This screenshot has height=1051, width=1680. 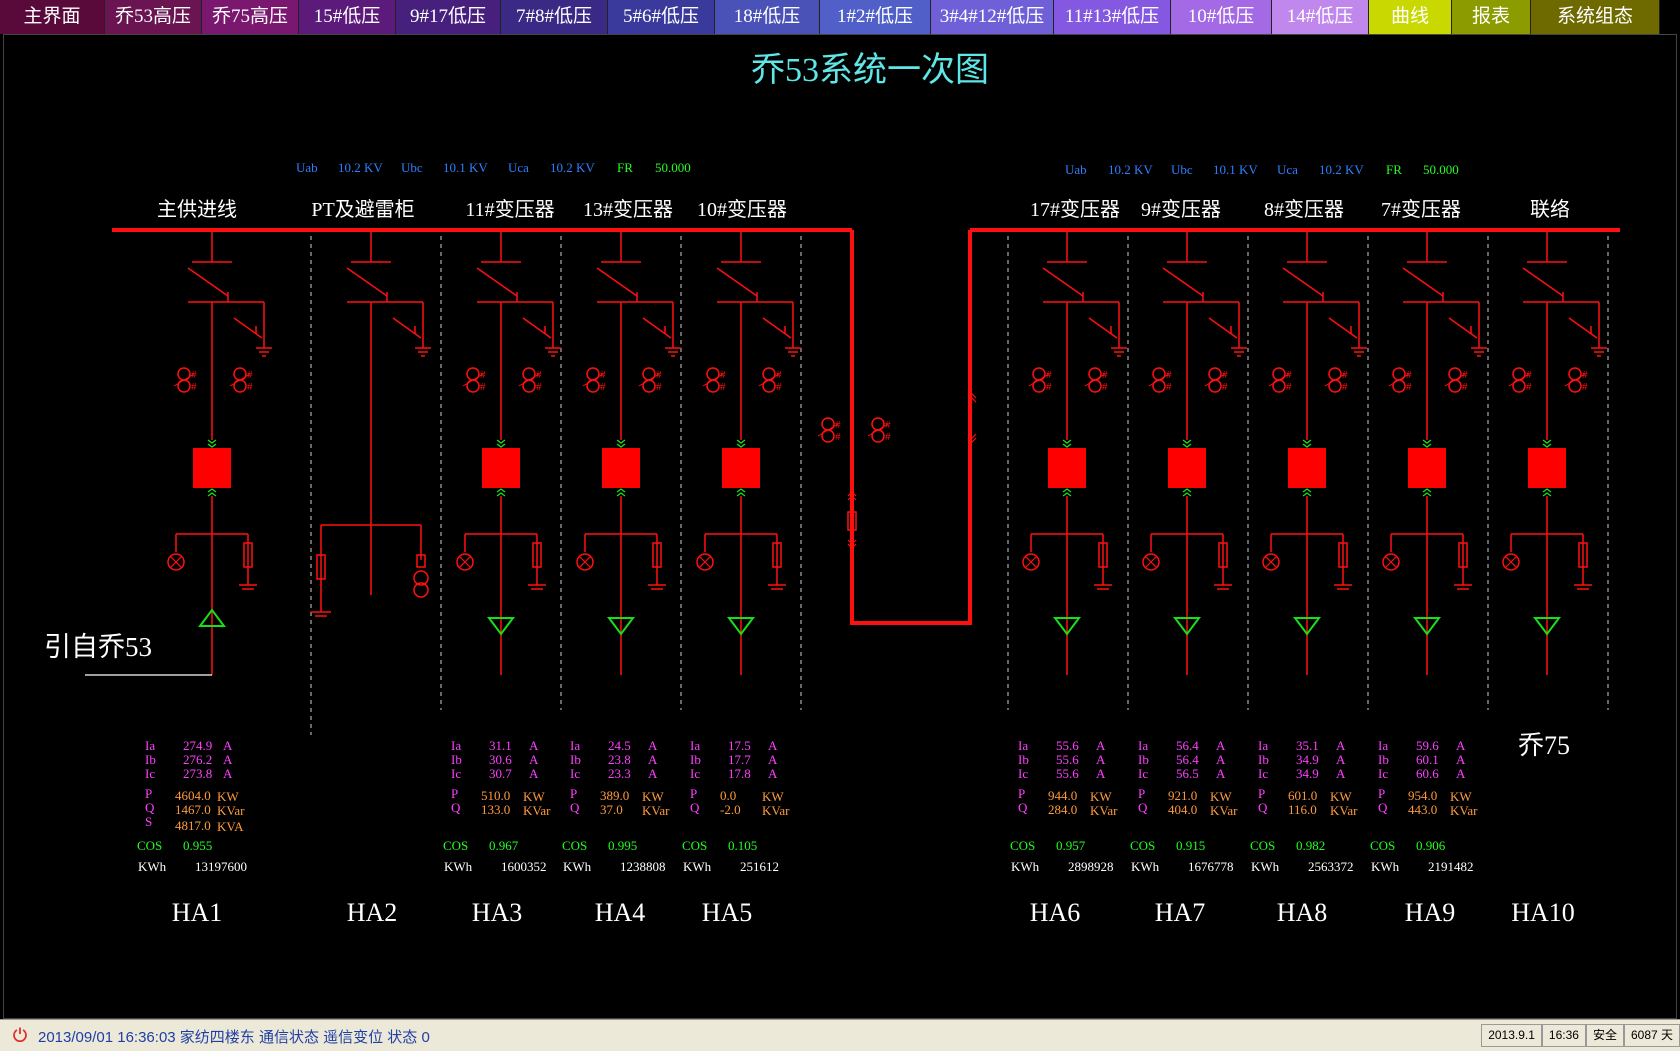 What do you see at coordinates (363, 210) in the screenshot?
I see `feeder-label-2: PT及避雷柜` at bounding box center [363, 210].